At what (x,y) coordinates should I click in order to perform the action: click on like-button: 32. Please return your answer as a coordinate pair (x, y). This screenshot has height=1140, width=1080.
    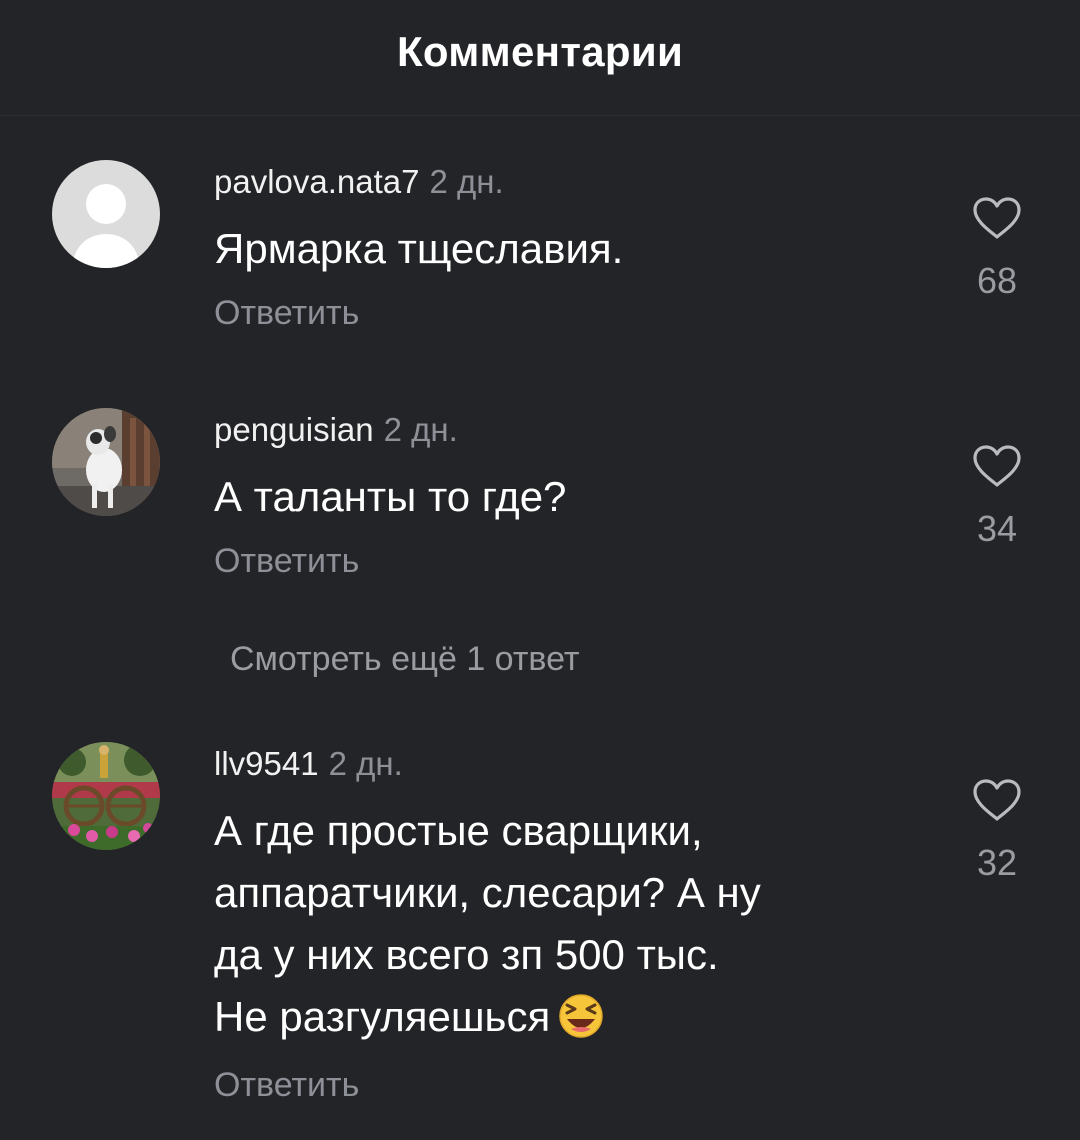
    Looking at the image, I should click on (997, 831).